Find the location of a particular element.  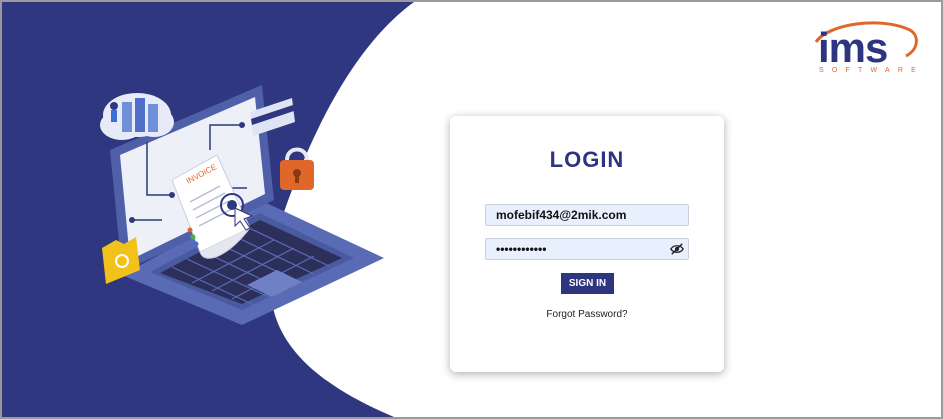

password-field is located at coordinates (587, 249).